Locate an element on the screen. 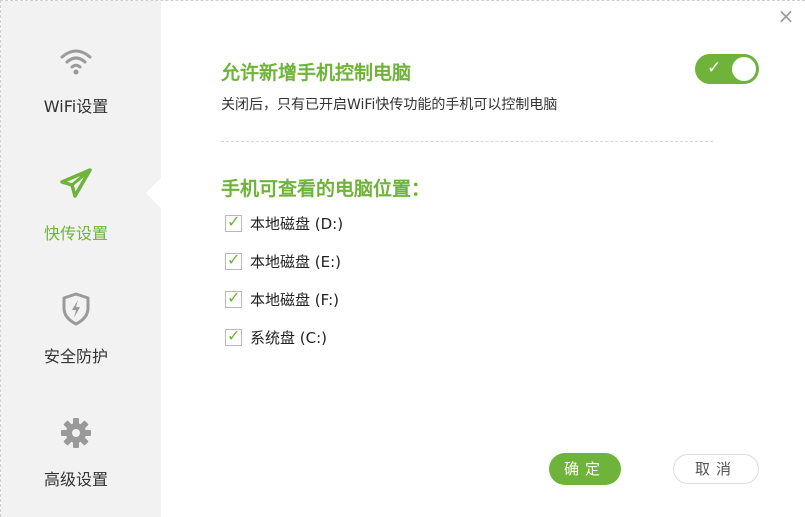 Image resolution: width=805 pixels, height=517 pixels. drive-checkbox-row: ✓ 本地磁盘 (D:) is located at coordinates (284, 223).